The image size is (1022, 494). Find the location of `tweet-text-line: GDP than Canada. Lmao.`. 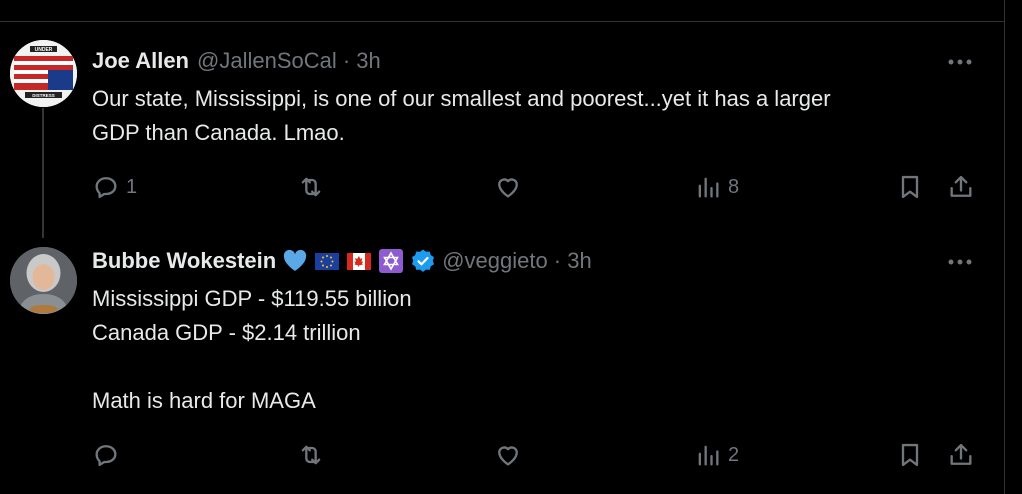

tweet-text-line: GDP than Canada. Lmao. is located at coordinates (218, 132).